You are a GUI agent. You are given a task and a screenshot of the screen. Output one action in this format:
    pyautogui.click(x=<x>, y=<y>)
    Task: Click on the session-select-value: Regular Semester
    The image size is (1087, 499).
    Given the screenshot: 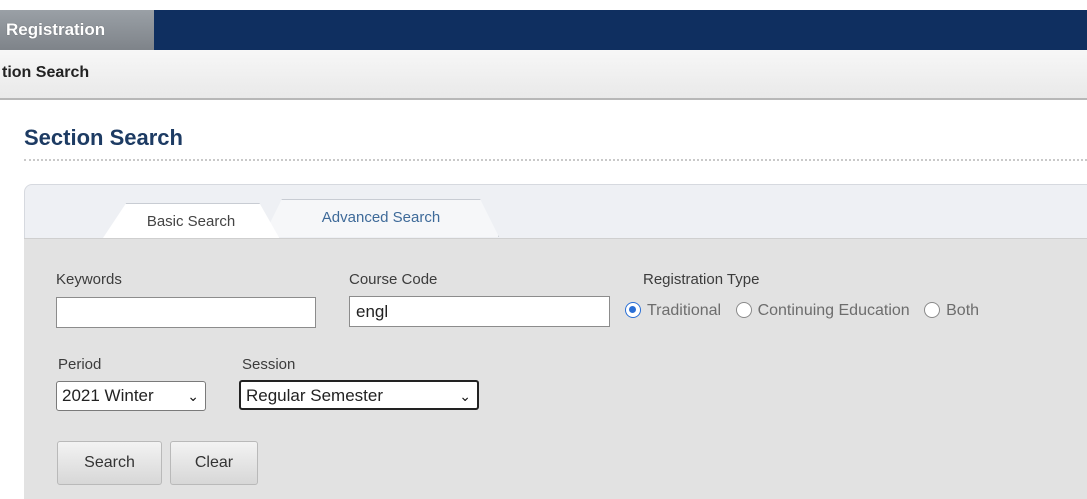 What is the action you would take?
    pyautogui.click(x=315, y=395)
    